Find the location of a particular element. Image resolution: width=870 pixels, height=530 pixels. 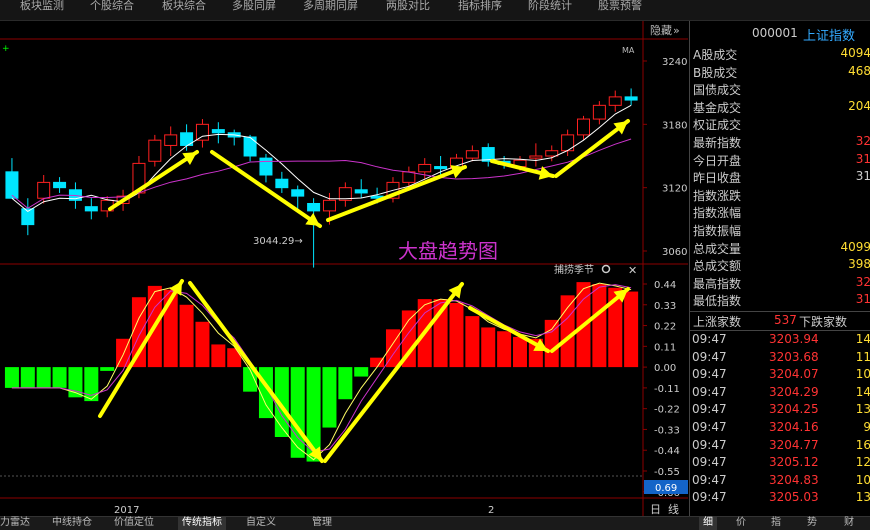

macd-tick-label: 0.00 is located at coordinates (665, 368).